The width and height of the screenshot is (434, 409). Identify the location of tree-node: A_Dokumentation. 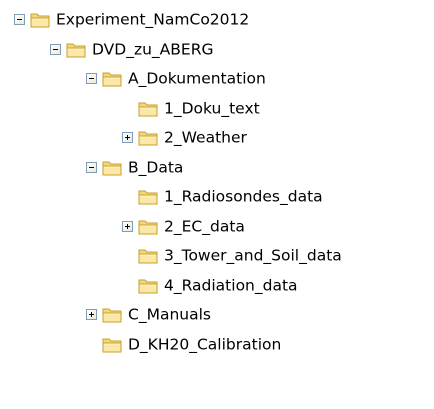
(217, 79).